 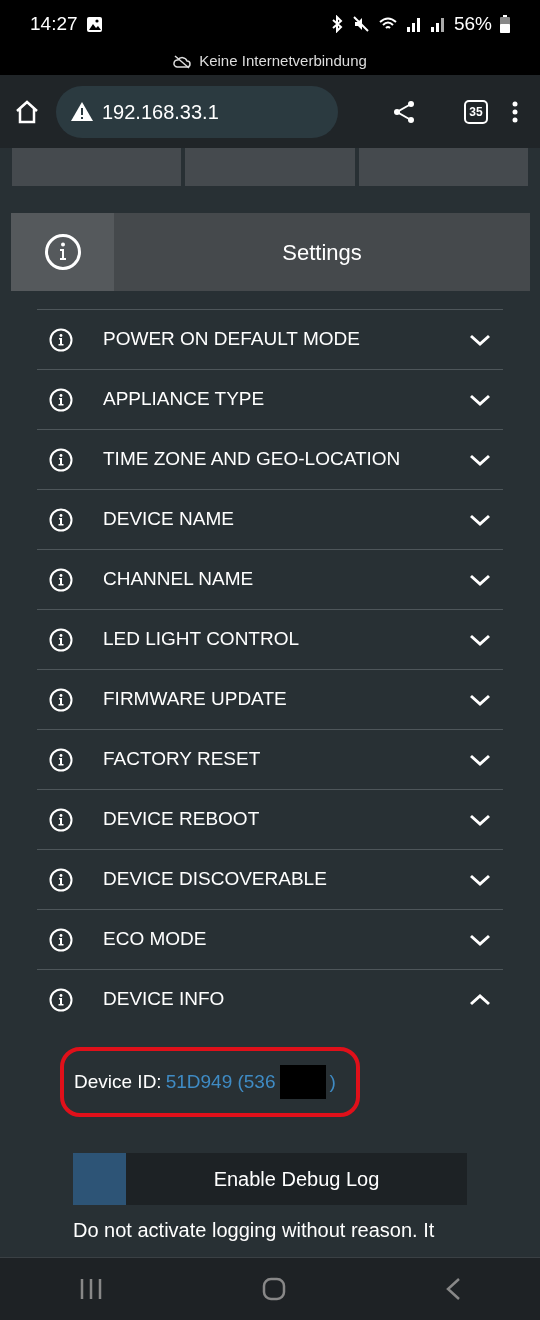 What do you see at coordinates (270, 879) in the screenshot?
I see `accordion-item: DEVICE DISCOVERABLE` at bounding box center [270, 879].